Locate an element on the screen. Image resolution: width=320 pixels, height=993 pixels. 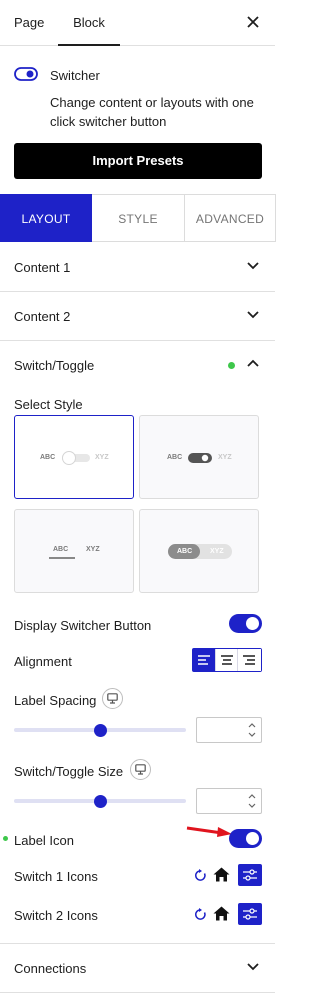
alignment-label: Alignment is located at coordinates (43, 661).